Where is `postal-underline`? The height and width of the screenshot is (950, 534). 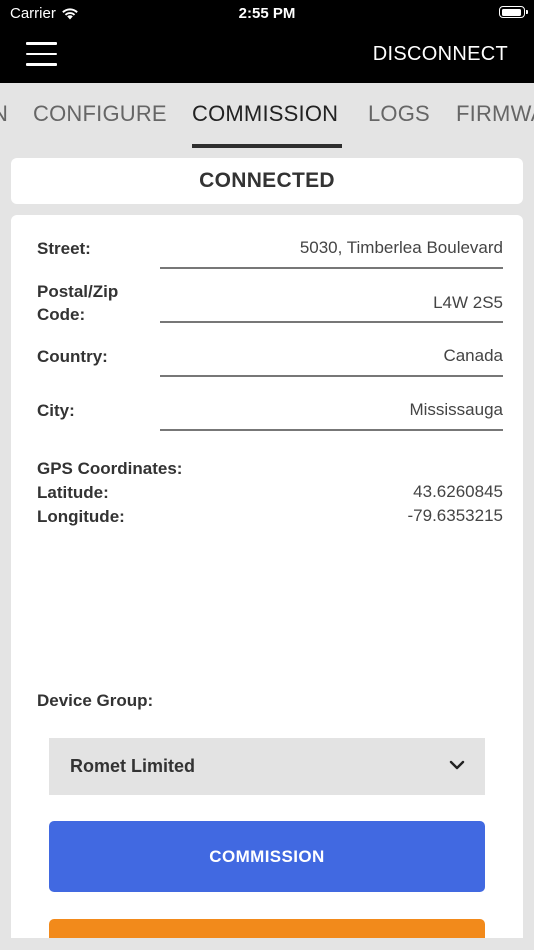
postal-underline is located at coordinates (331, 322).